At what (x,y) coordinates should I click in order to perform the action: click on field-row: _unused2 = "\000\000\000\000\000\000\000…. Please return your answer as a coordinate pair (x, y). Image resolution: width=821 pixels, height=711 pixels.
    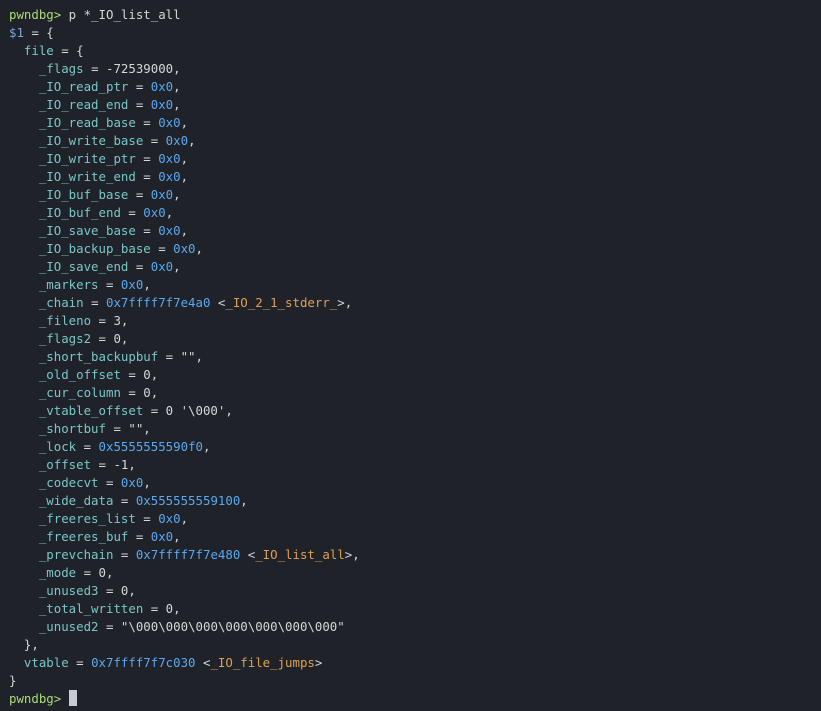
    Looking at the image, I should click on (191, 626).